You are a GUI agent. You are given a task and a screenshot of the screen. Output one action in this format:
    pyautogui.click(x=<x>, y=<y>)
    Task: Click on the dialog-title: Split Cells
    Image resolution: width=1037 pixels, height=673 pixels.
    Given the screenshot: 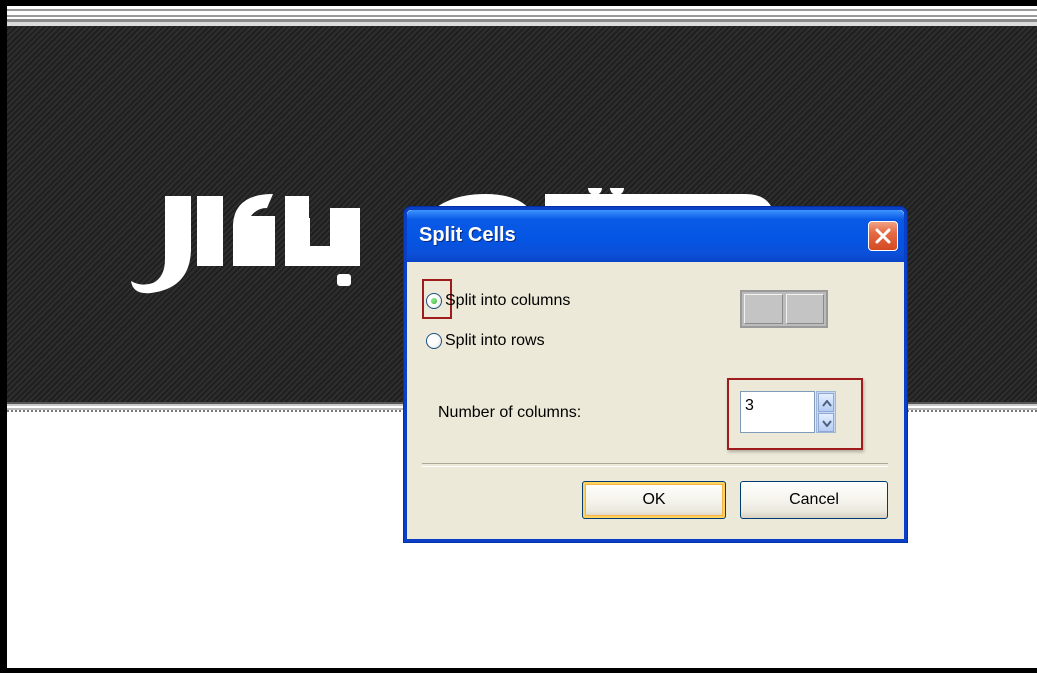 What is the action you would take?
    pyautogui.click(x=467, y=235)
    